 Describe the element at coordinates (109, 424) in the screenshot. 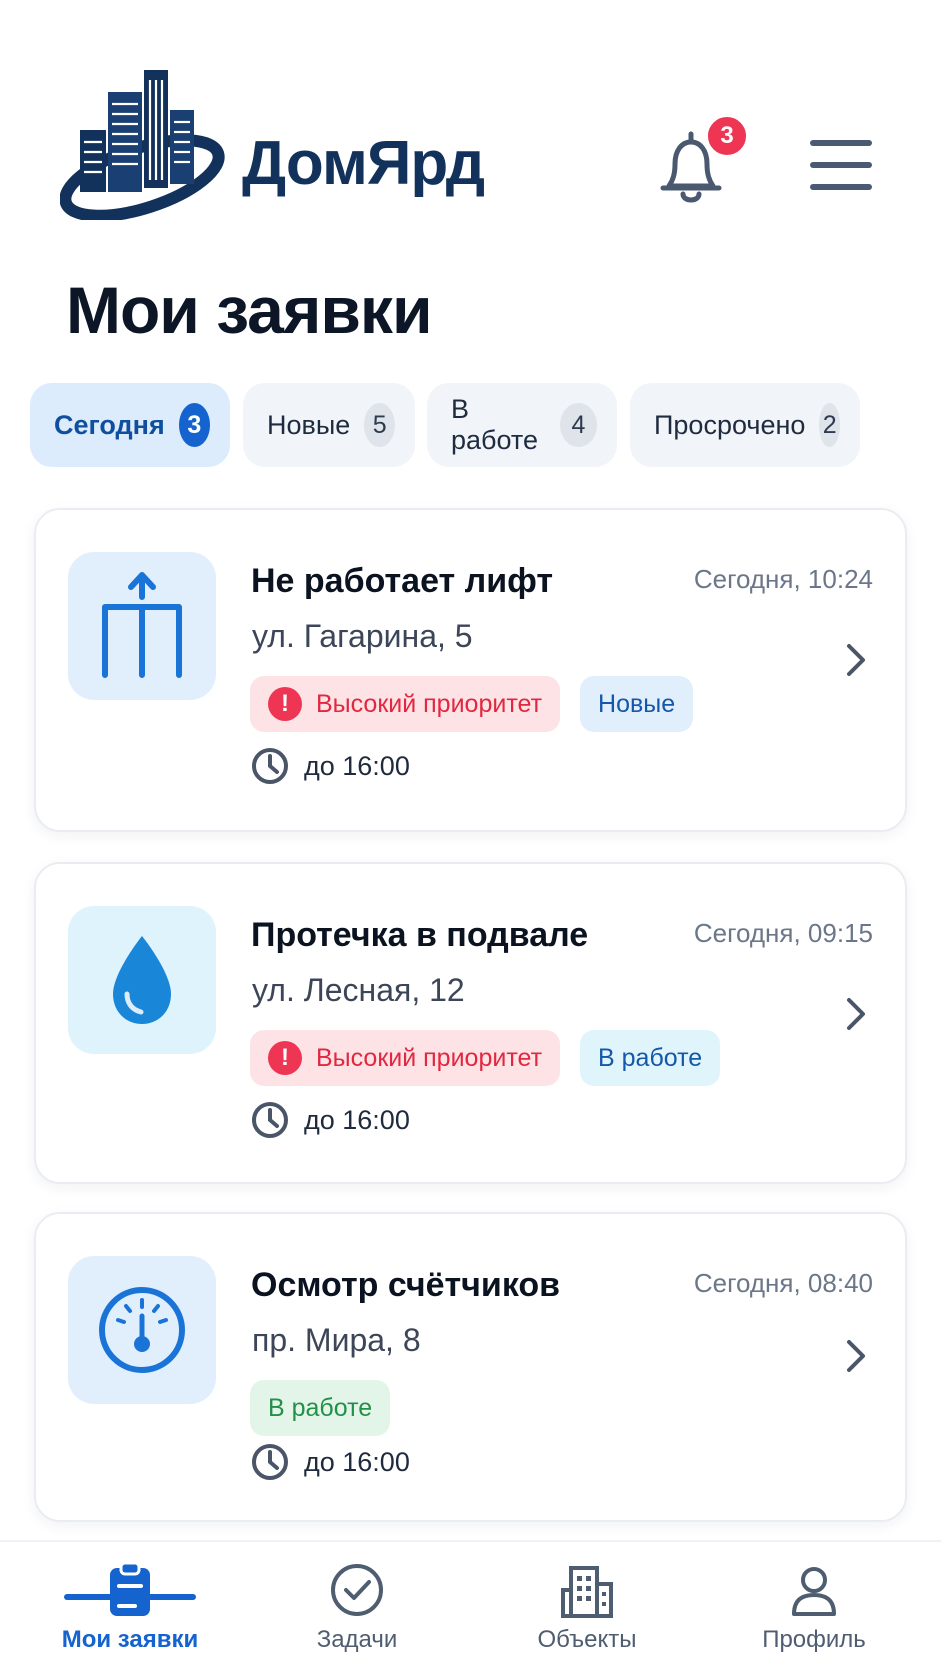

I see `chip-label: Сегодня` at that location.